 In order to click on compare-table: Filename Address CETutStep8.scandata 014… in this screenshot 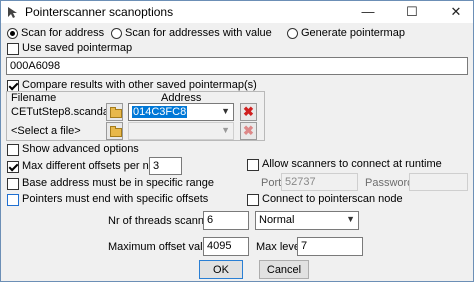, I will do `click(135, 116)`.